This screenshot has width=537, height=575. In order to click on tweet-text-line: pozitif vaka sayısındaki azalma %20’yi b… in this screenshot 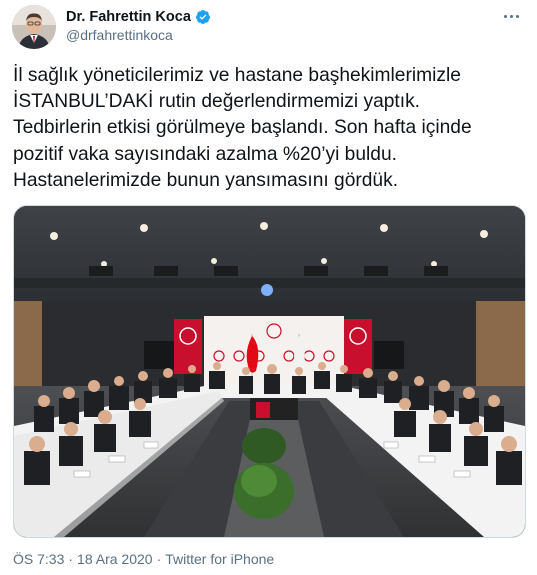, I will do `click(205, 154)`.